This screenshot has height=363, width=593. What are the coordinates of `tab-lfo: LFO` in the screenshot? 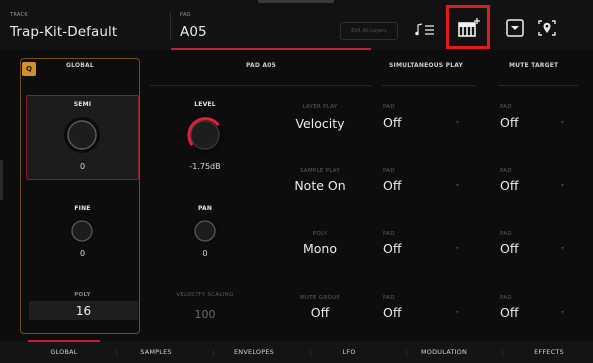 It's located at (349, 352).